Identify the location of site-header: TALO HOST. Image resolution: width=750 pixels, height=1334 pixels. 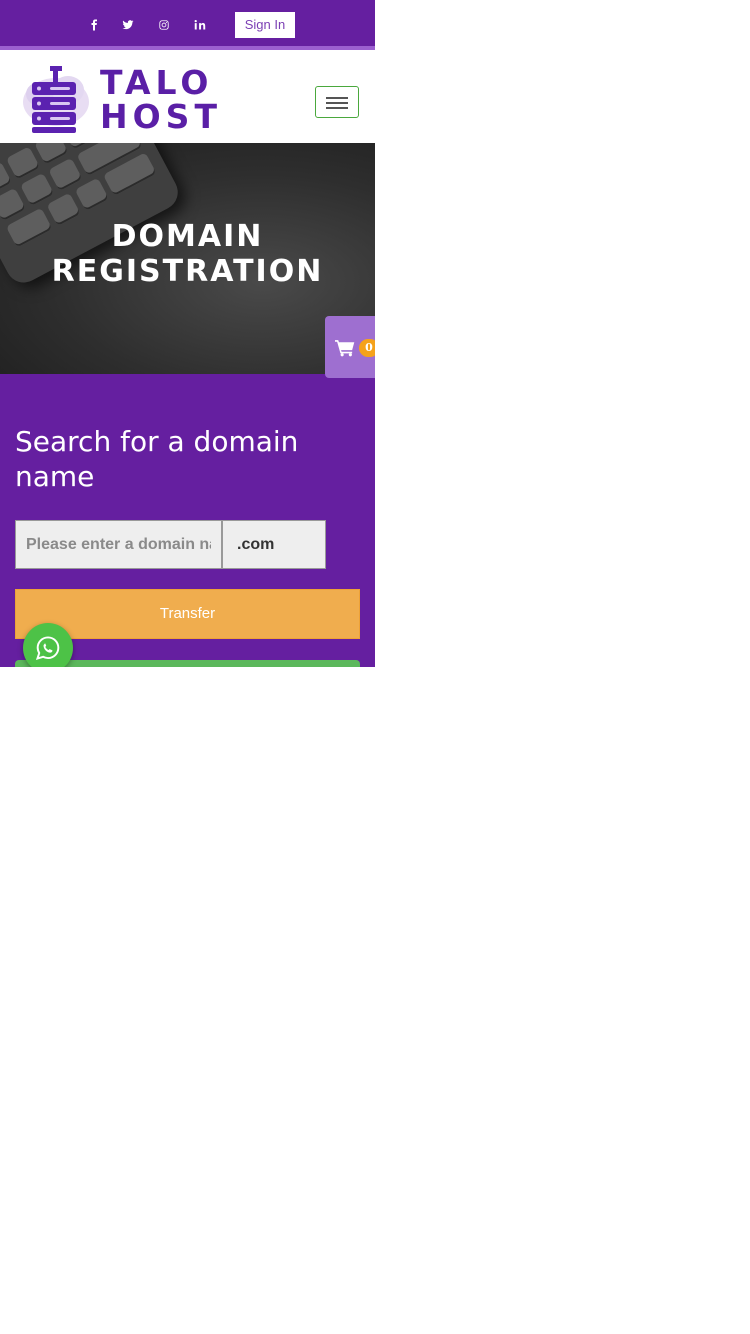
(187, 96).